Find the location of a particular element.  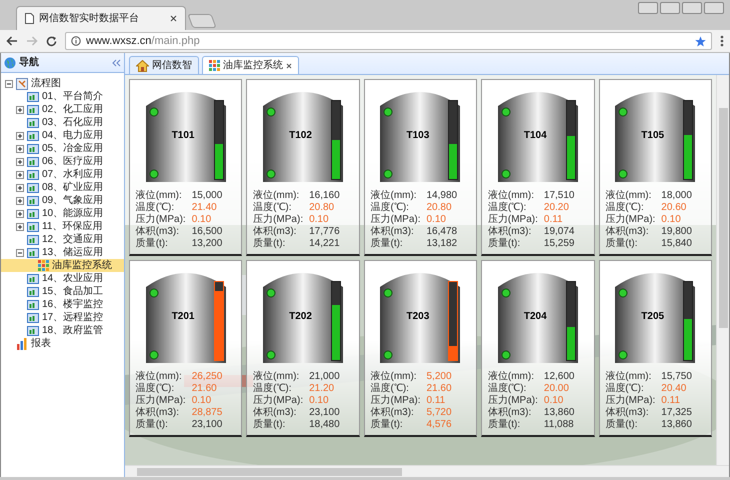

reading-value: 26,250 is located at coordinates (207, 377).